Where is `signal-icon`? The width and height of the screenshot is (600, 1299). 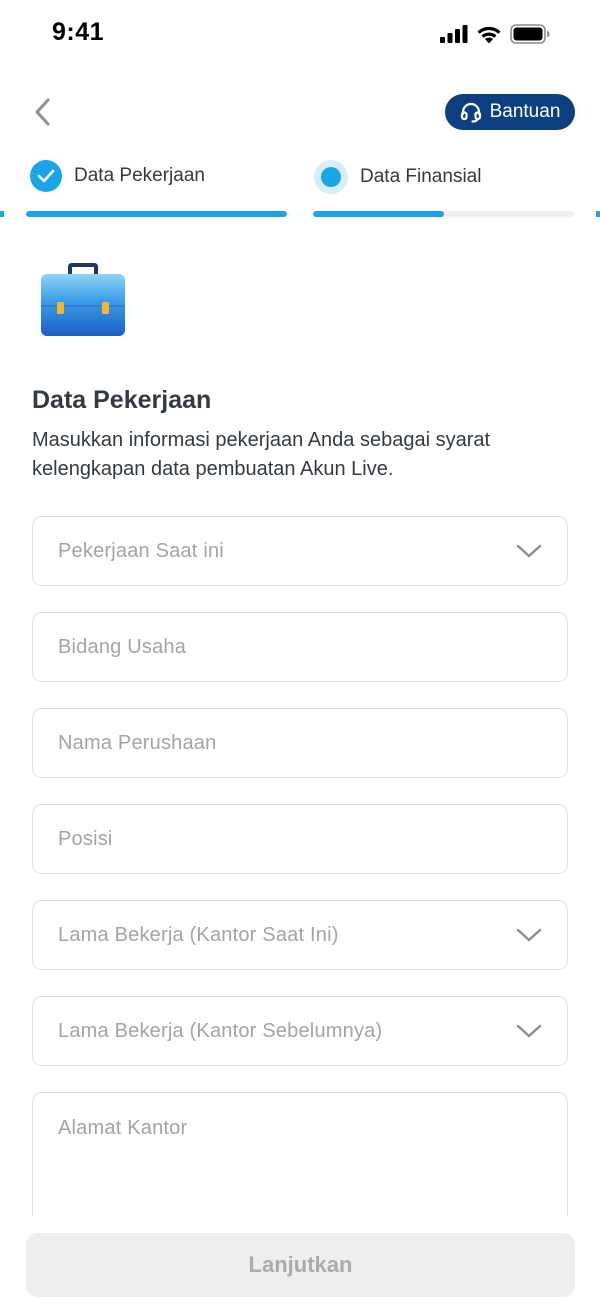
signal-icon is located at coordinates (454, 34).